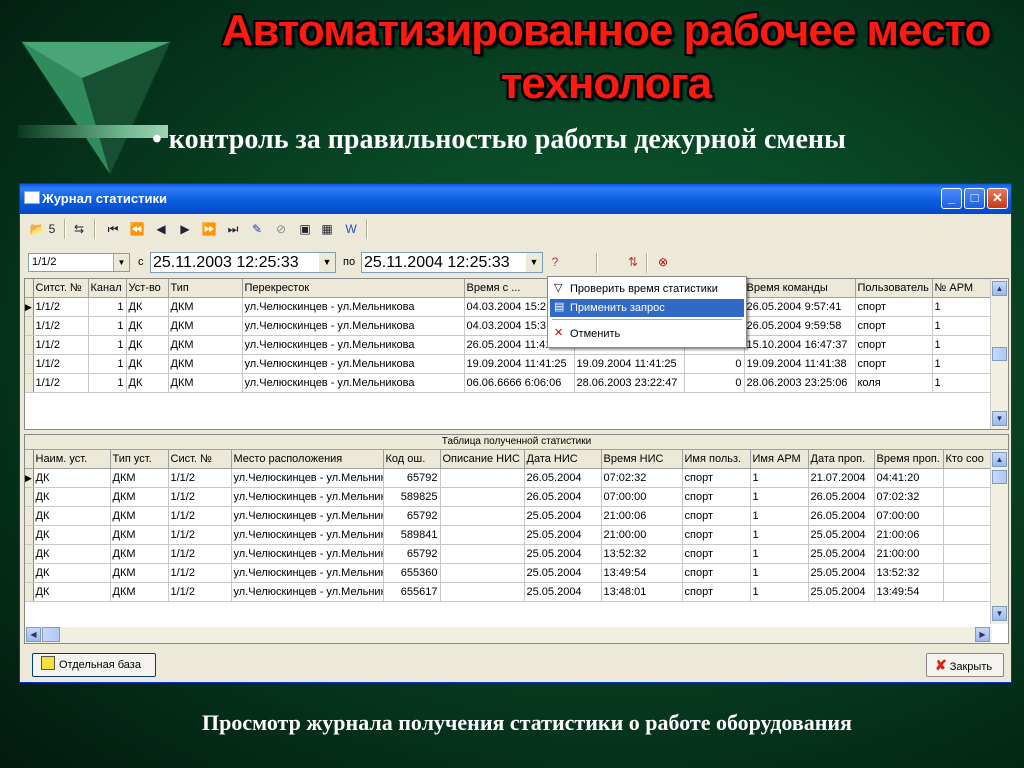 This screenshot has width=1024, height=768. What do you see at coordinates (305, 229) in the screenshot?
I see `filter-icon: ▣` at bounding box center [305, 229].